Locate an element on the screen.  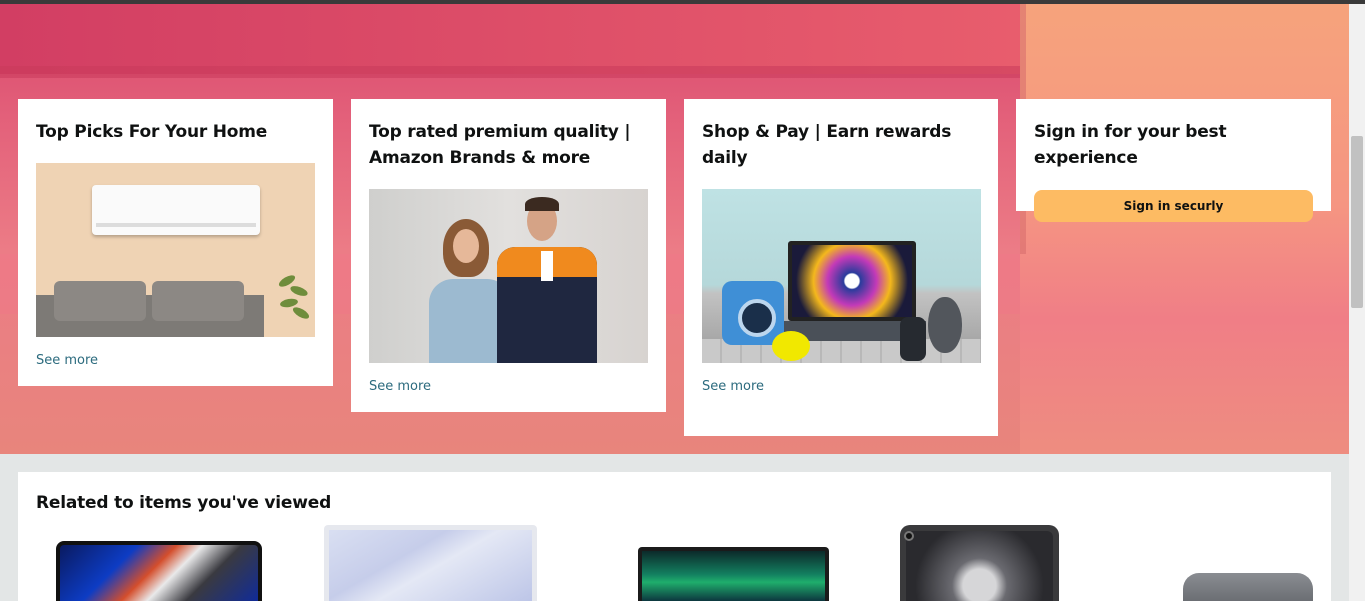
tablet-image is located at coordinates (979, 566).